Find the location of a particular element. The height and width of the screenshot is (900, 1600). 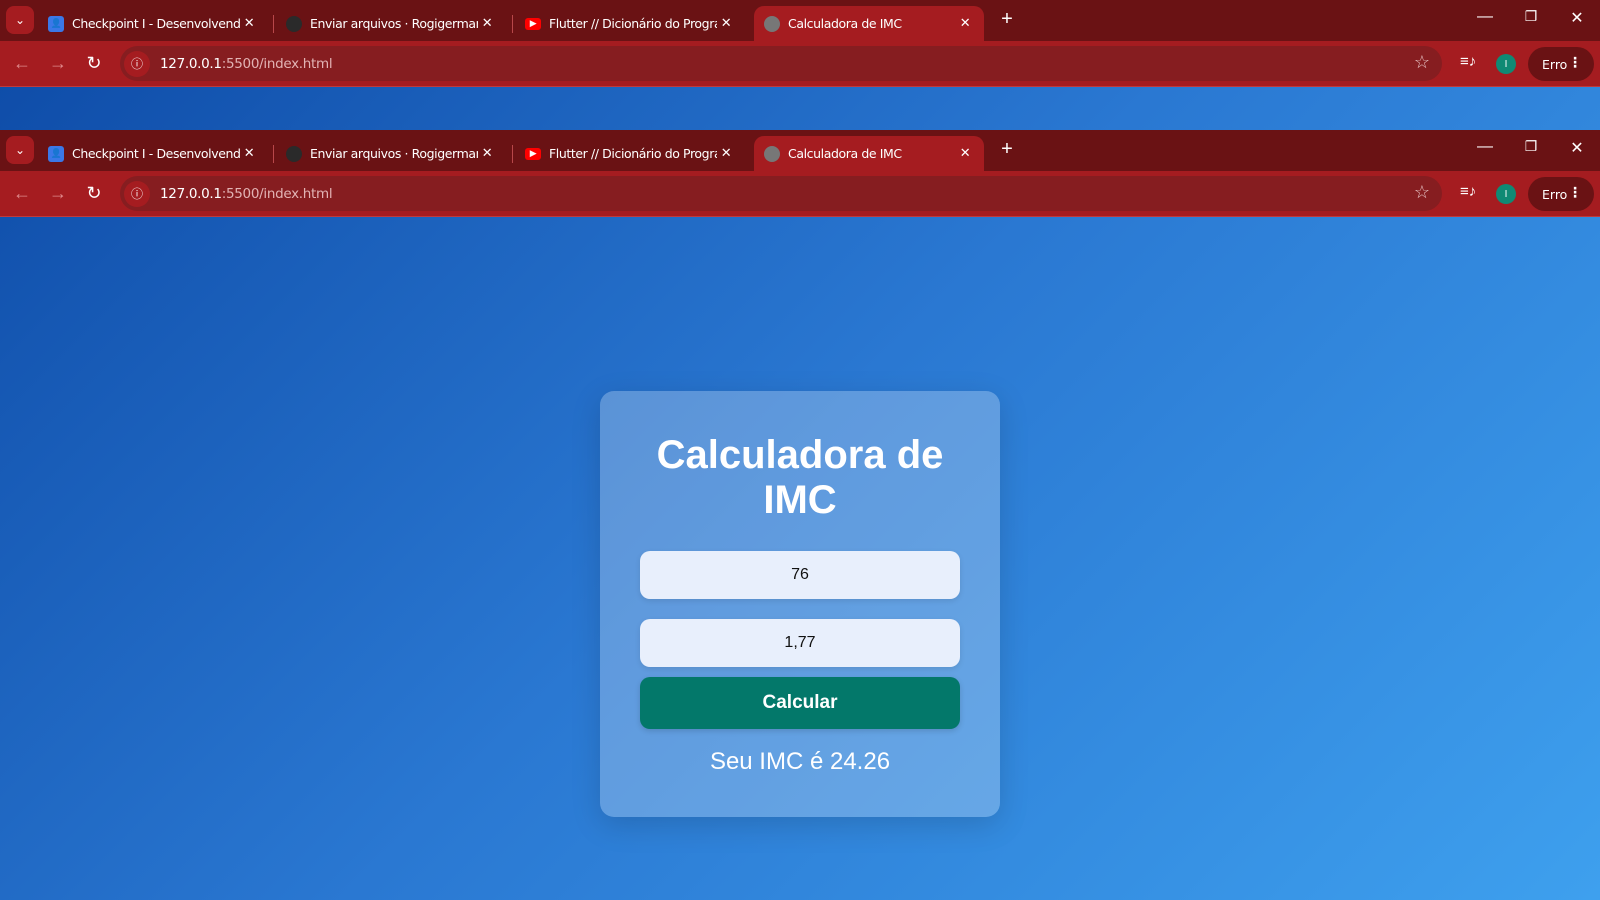

result-text: Seu IMC é 24.26 is located at coordinates (800, 761).